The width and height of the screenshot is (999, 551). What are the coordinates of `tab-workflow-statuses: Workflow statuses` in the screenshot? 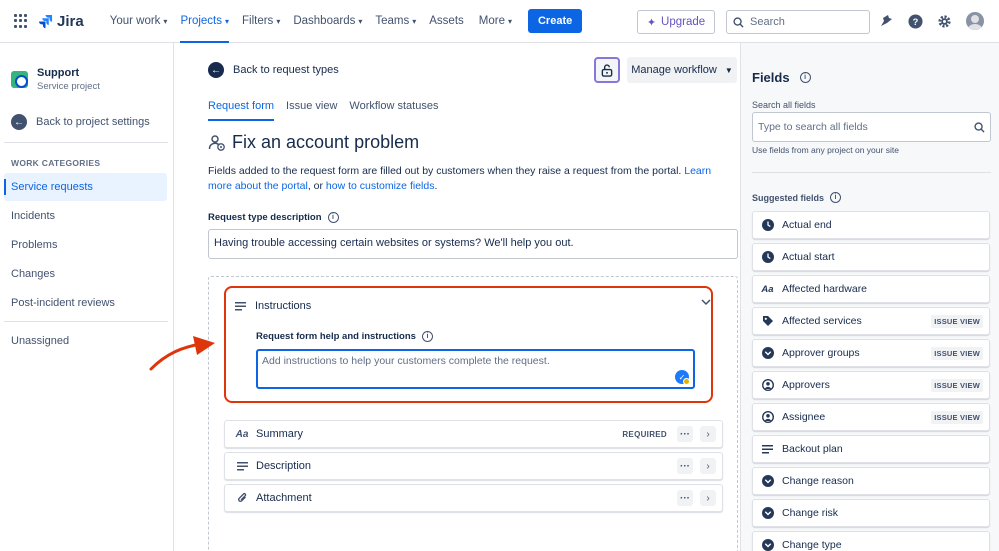 It's located at (393, 110).